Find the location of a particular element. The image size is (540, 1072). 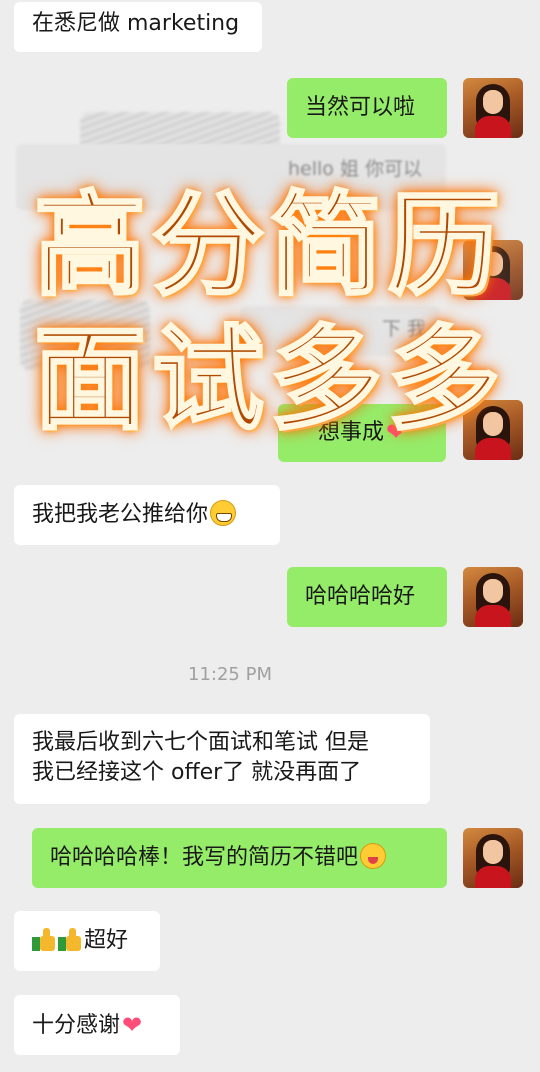

overlay-title-line2: 面试多多 is located at coordinates (269, 380).